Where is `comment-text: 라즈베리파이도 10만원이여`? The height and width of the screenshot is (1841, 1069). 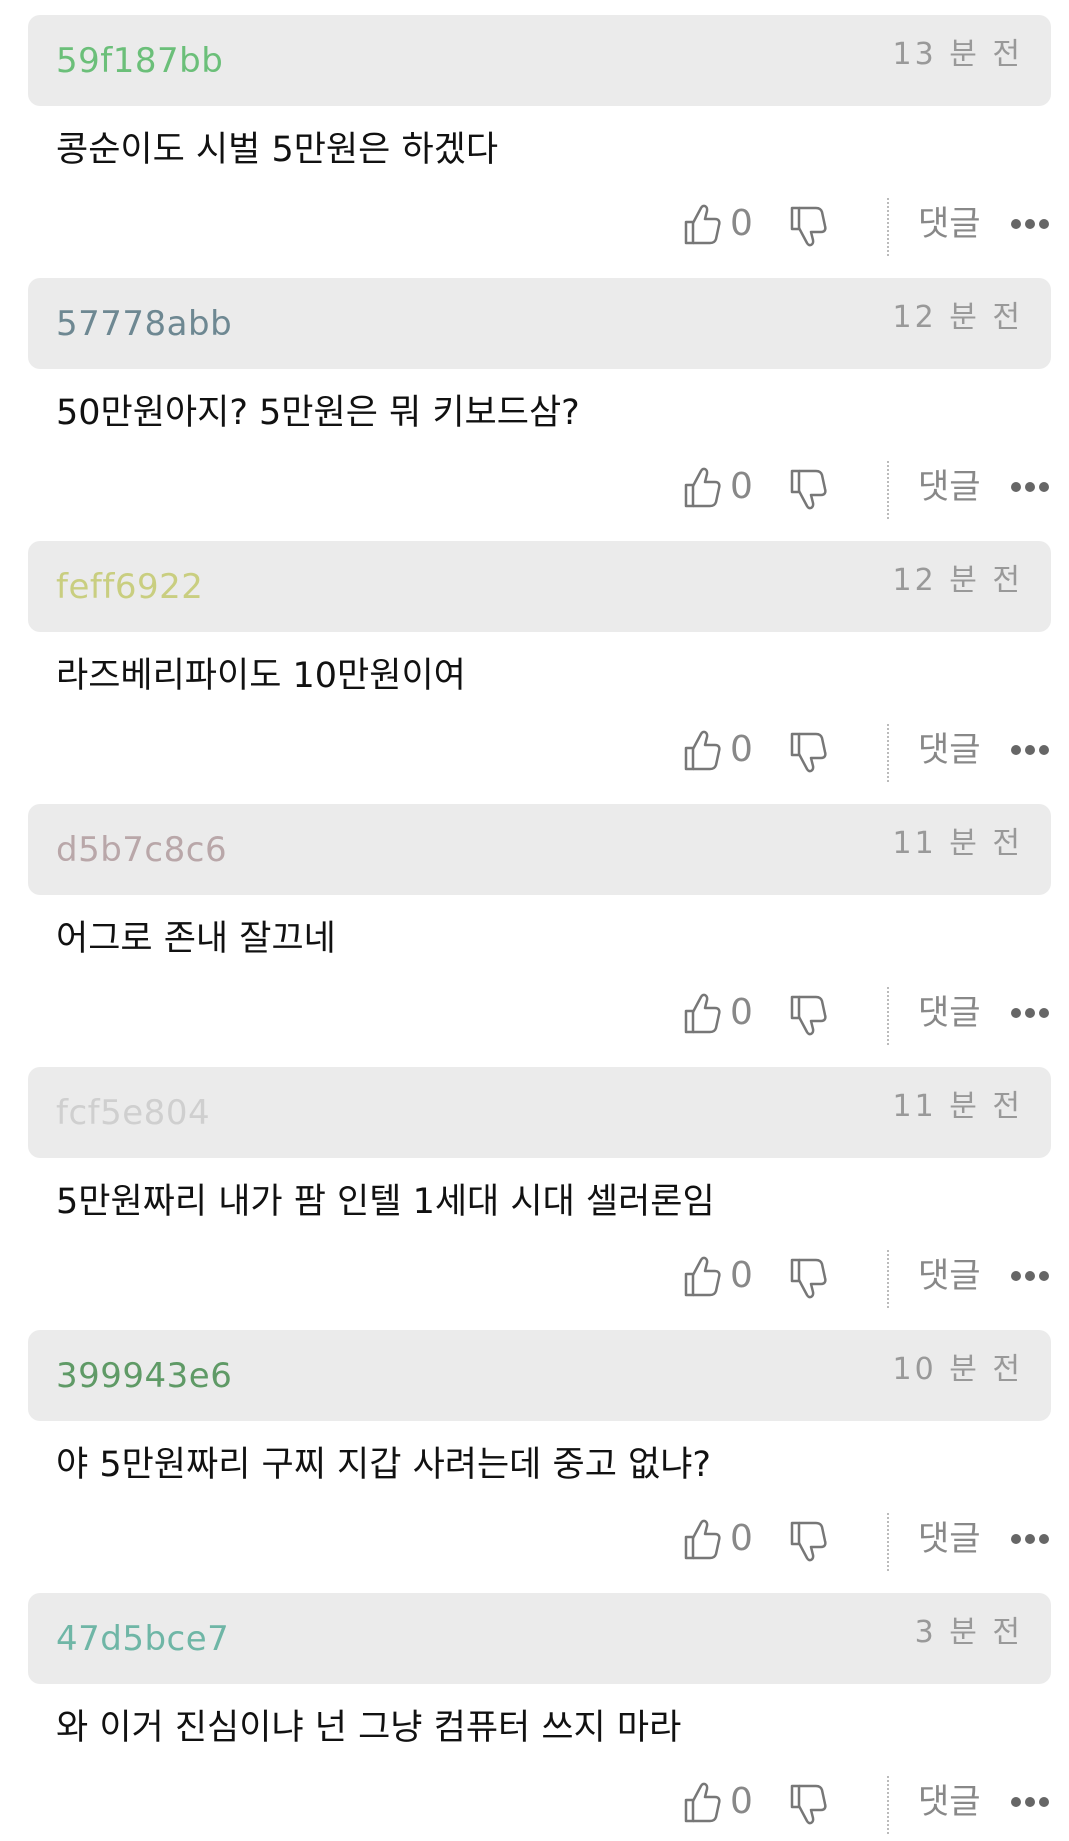
comment-text: 라즈베리파이도 10만원이여 is located at coordinates (261, 676).